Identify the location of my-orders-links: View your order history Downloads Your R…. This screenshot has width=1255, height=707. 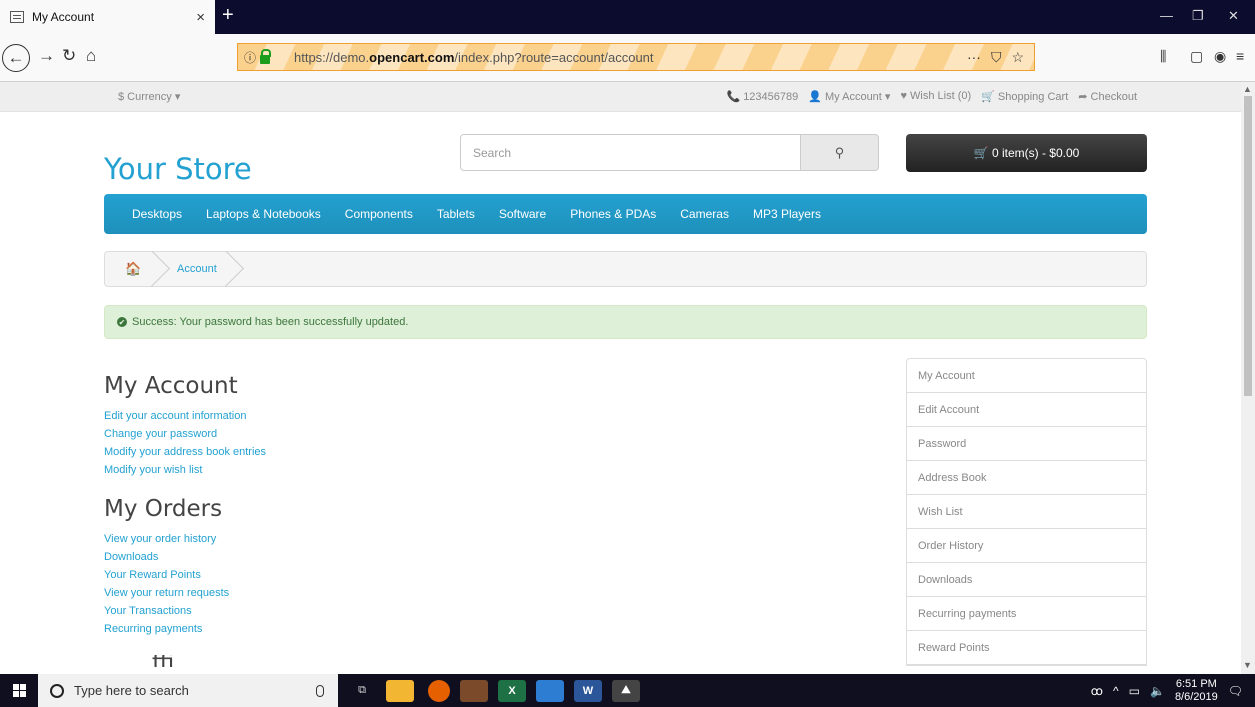
(484, 584).